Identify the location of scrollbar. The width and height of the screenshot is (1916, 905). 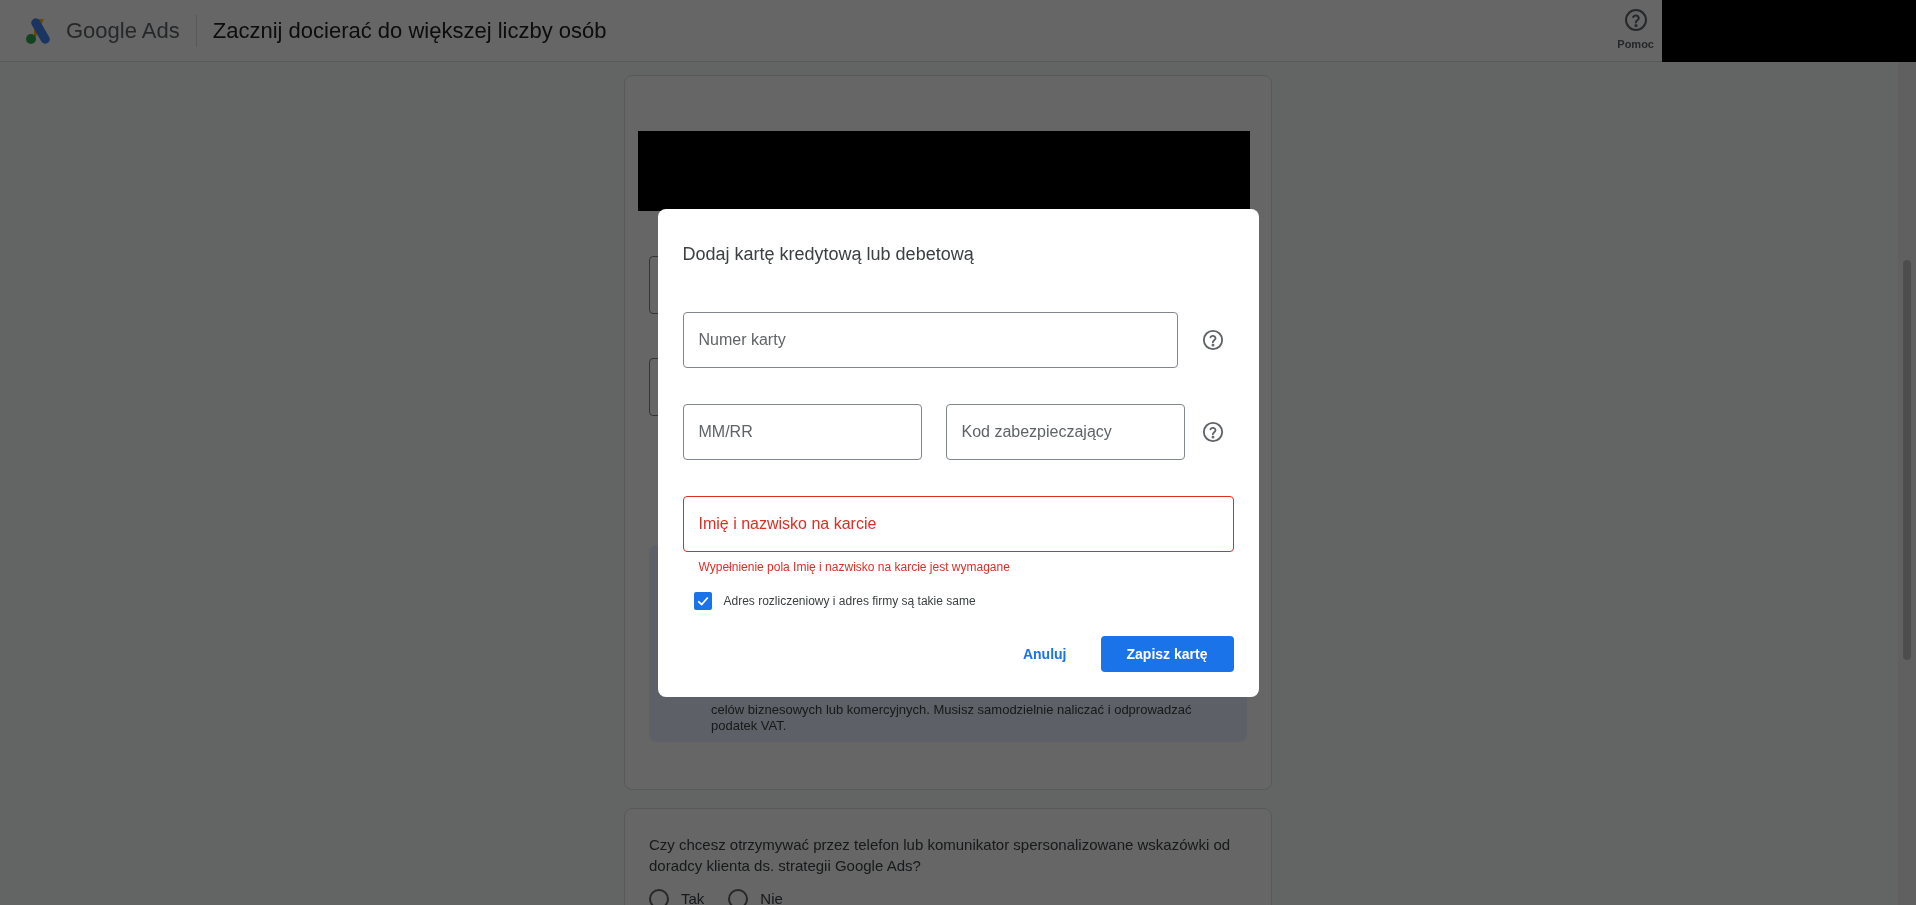
(1907, 483).